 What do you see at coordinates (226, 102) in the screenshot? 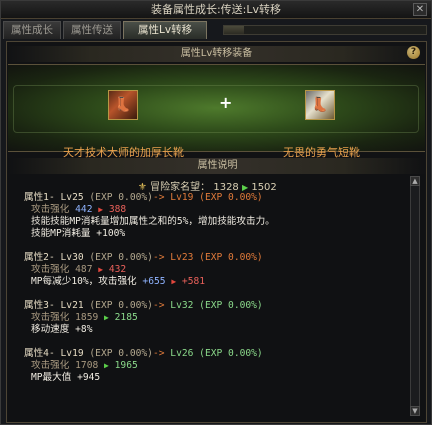
I see `plus-icon: +` at bounding box center [226, 102].